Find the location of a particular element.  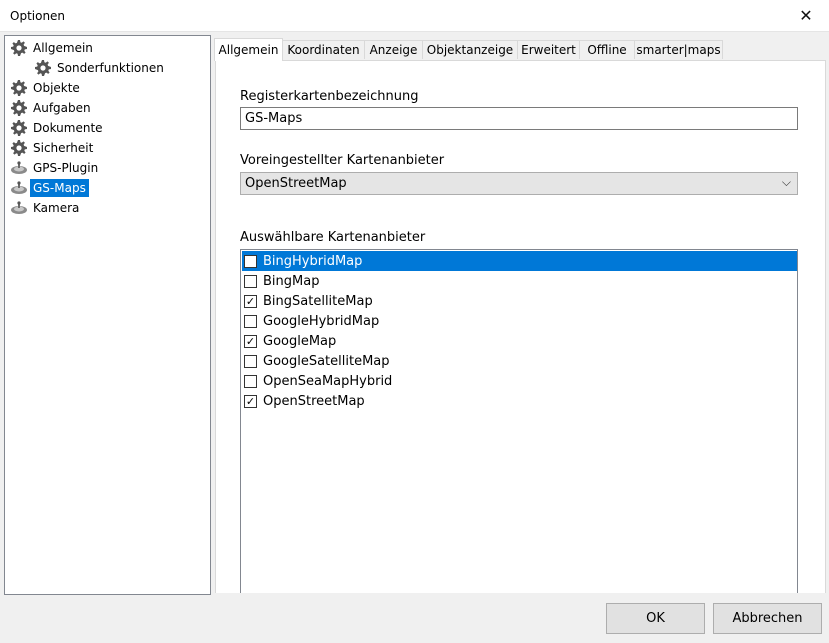

tree-item-gs-maps: GS-Maps is located at coordinates (48, 188).